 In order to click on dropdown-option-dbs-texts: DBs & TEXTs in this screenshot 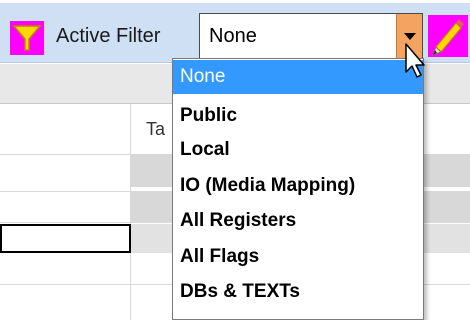, I will do `click(298, 292)`.